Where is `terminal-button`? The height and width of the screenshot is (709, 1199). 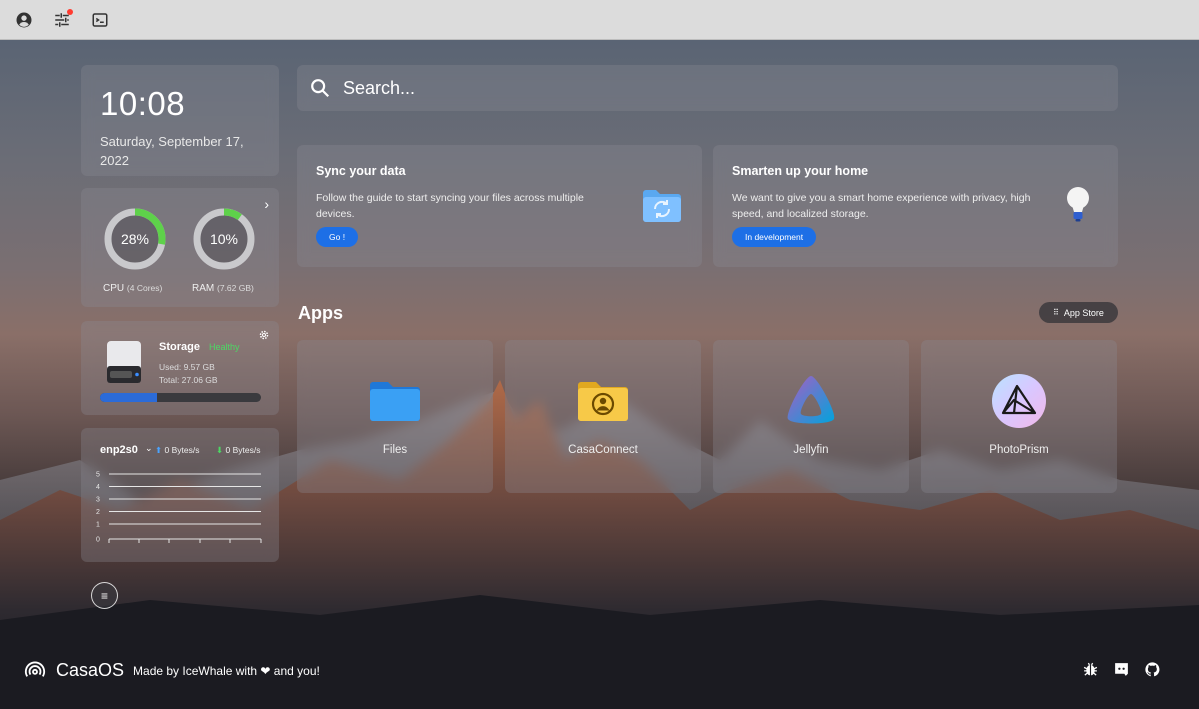 terminal-button is located at coordinates (100, 20).